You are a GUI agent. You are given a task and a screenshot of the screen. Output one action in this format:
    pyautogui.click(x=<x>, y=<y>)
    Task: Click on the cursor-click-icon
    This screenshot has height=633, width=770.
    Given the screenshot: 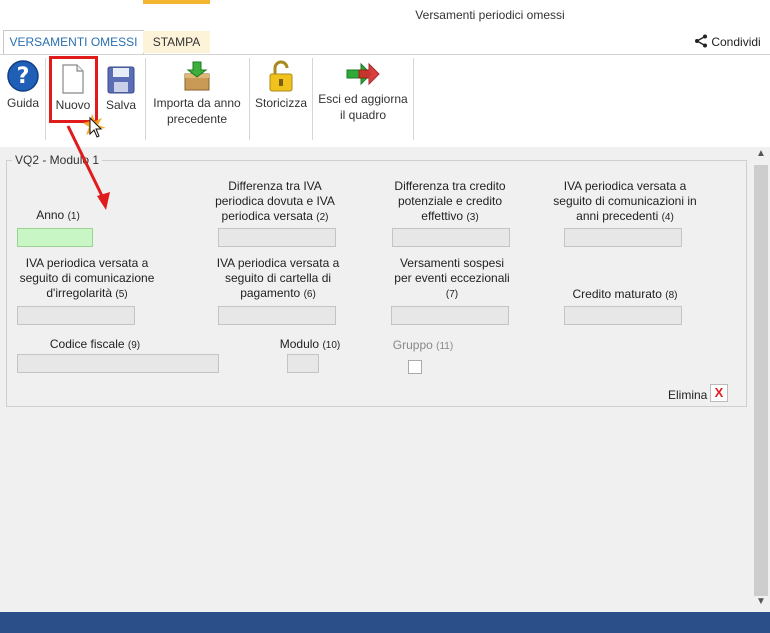 What is the action you would take?
    pyautogui.click(x=94, y=126)
    